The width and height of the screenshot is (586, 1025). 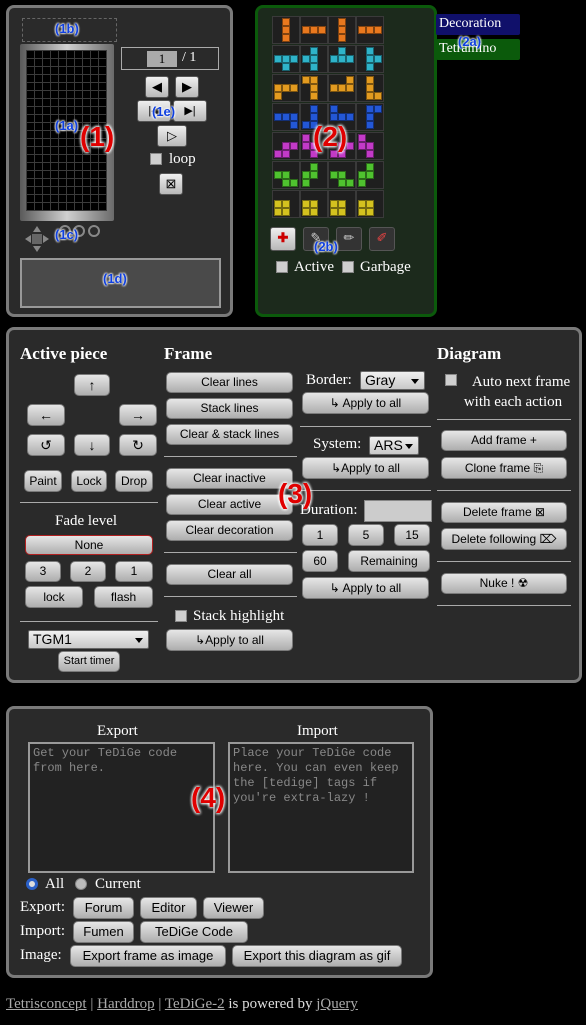 I want to click on play-button: ▷, so click(x=172, y=136).